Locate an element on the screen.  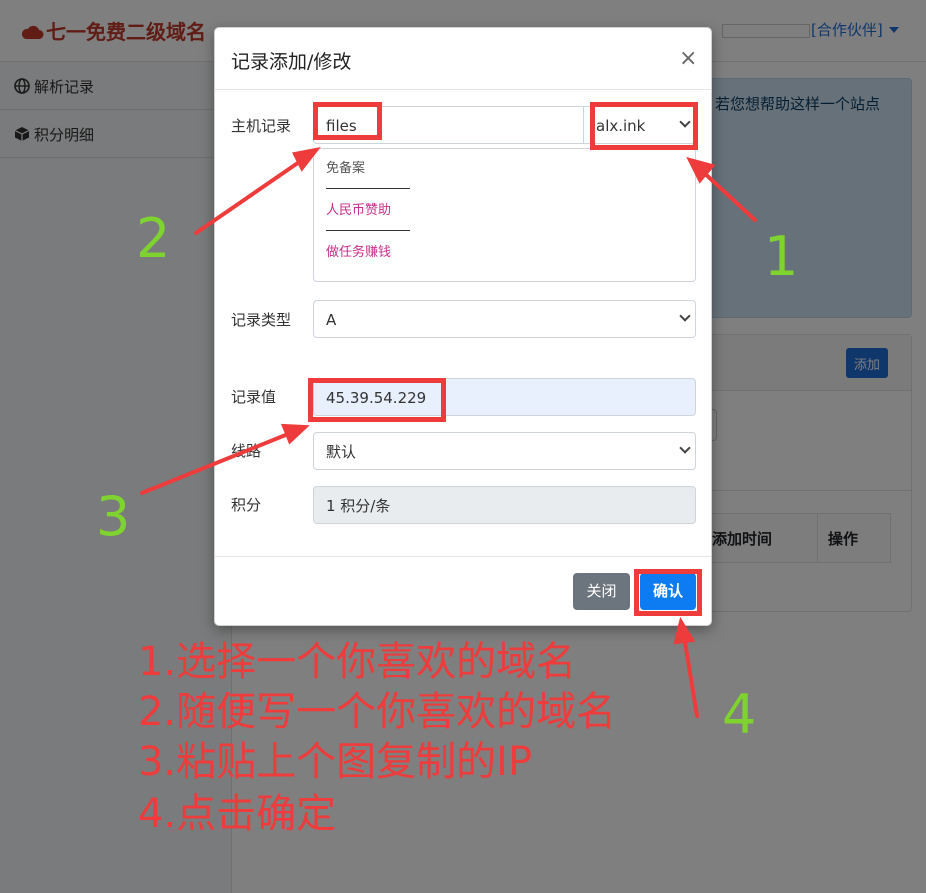
sponsor-link: 人民币赞助 is located at coordinates (358, 211).